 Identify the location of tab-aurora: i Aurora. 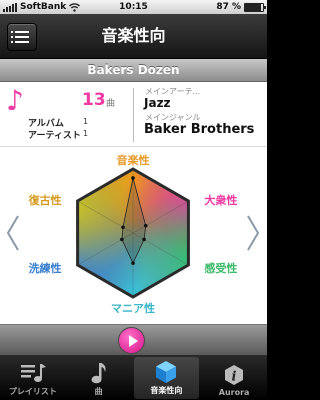
(234, 377).